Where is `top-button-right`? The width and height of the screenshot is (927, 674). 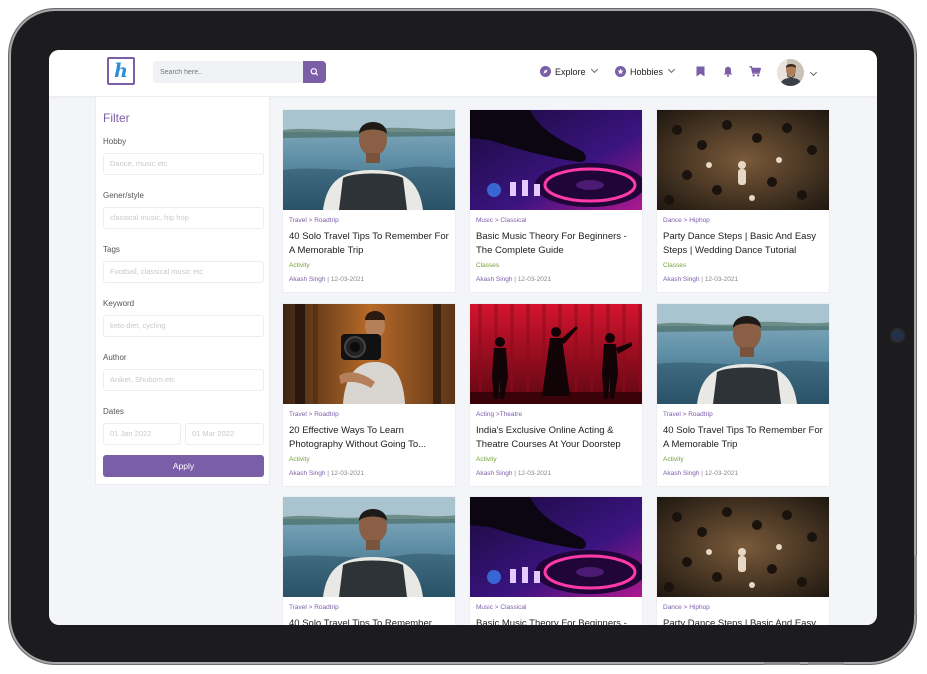 top-button-right is located at coordinates (826, 663).